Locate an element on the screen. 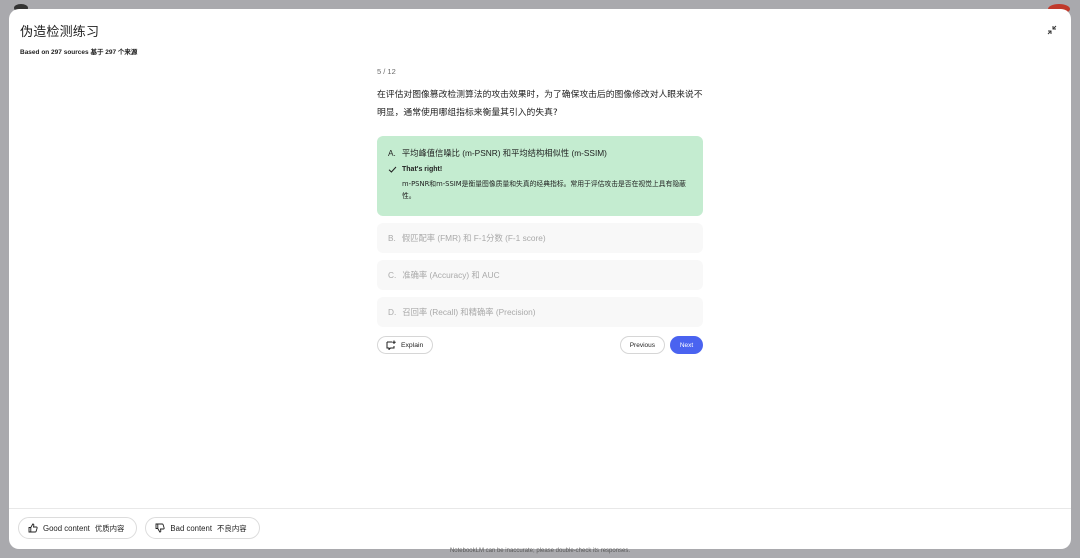  option-d: D. 召回率 (Recall) 和精确率 (Precision) is located at coordinates (540, 312).